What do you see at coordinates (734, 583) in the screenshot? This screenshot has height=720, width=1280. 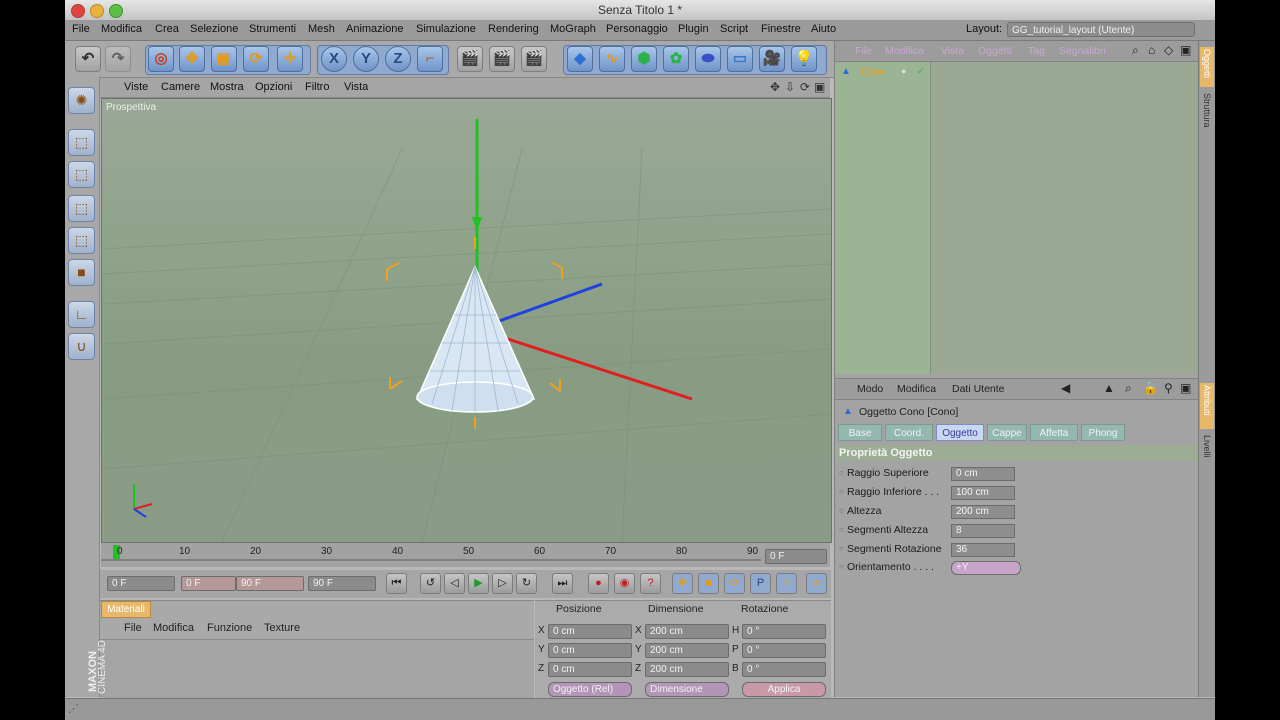 I see `key-rotation-button: ⟳` at bounding box center [734, 583].